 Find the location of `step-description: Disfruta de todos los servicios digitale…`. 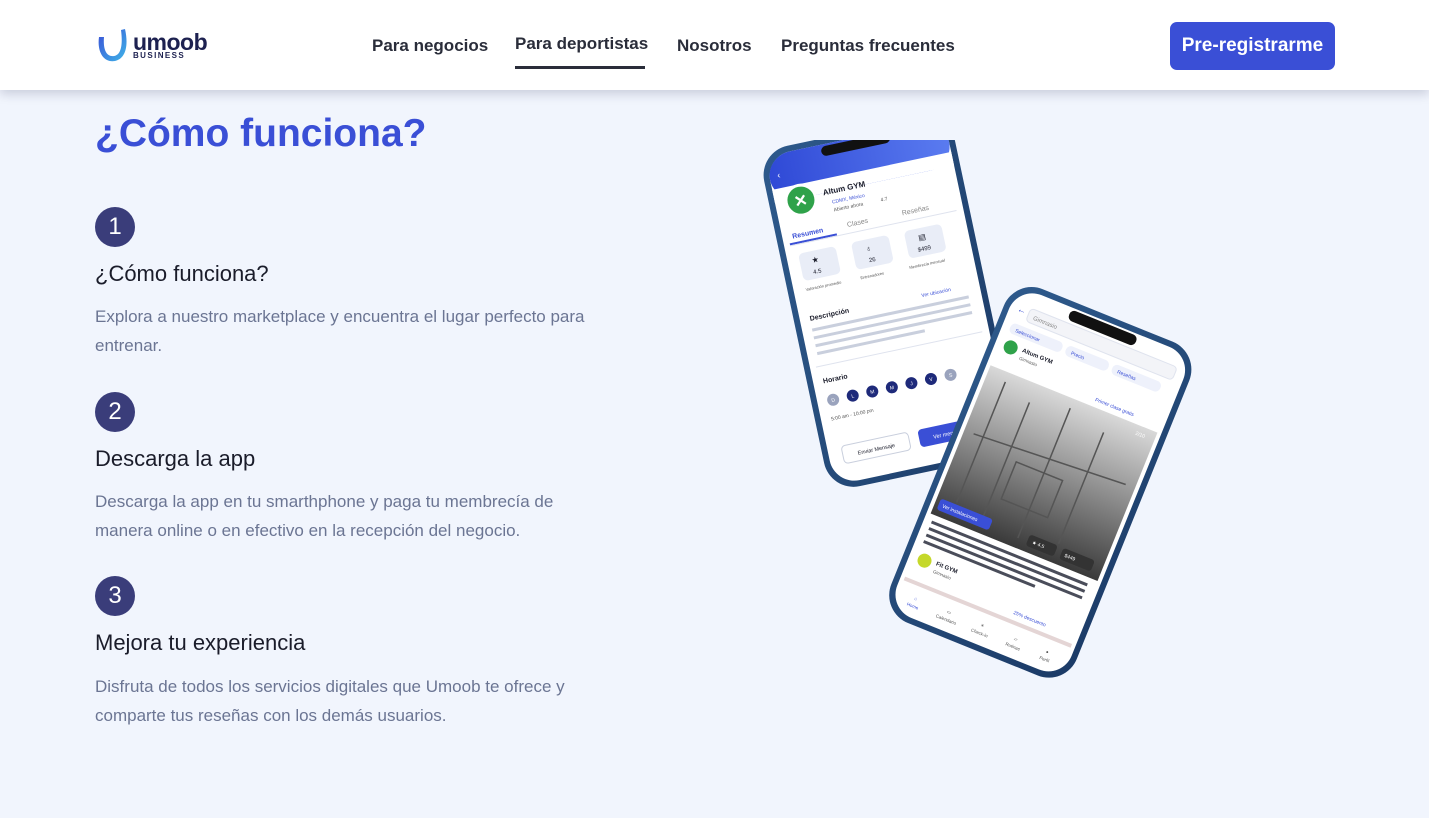

step-description: Disfruta de todos los servicios digitale… is located at coordinates (330, 701).